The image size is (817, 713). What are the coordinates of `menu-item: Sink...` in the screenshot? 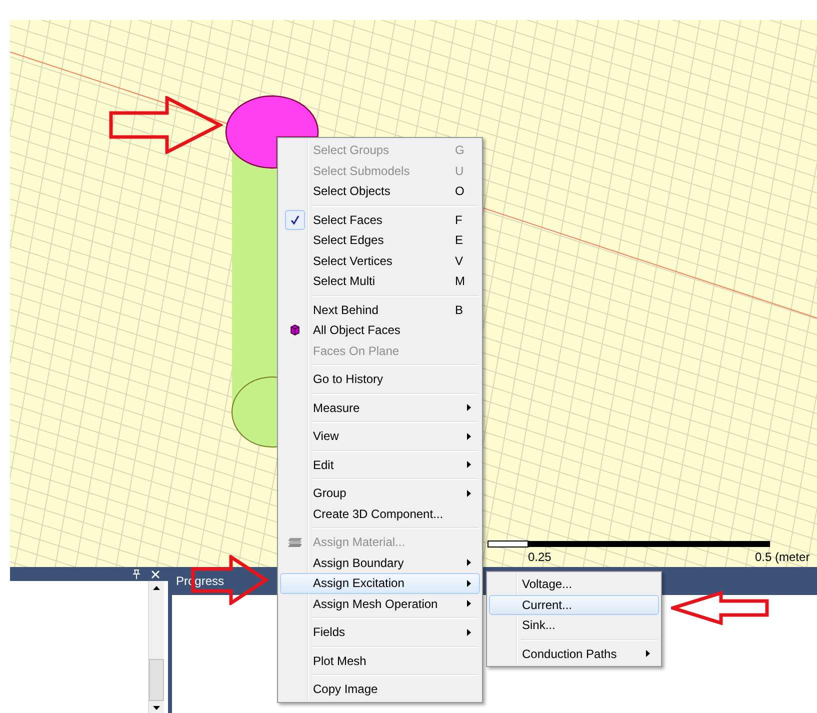 It's located at (574, 625).